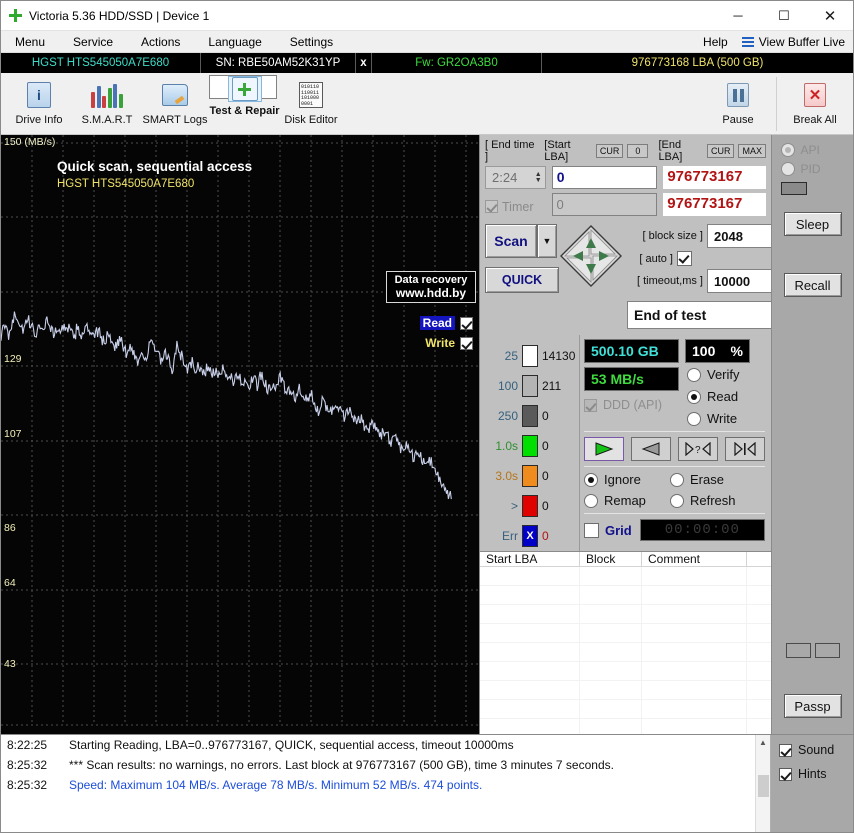 The height and width of the screenshot is (833, 854). What do you see at coordinates (175, 104) in the screenshot?
I see `toolbar-smart-logs: SMART Logs` at bounding box center [175, 104].